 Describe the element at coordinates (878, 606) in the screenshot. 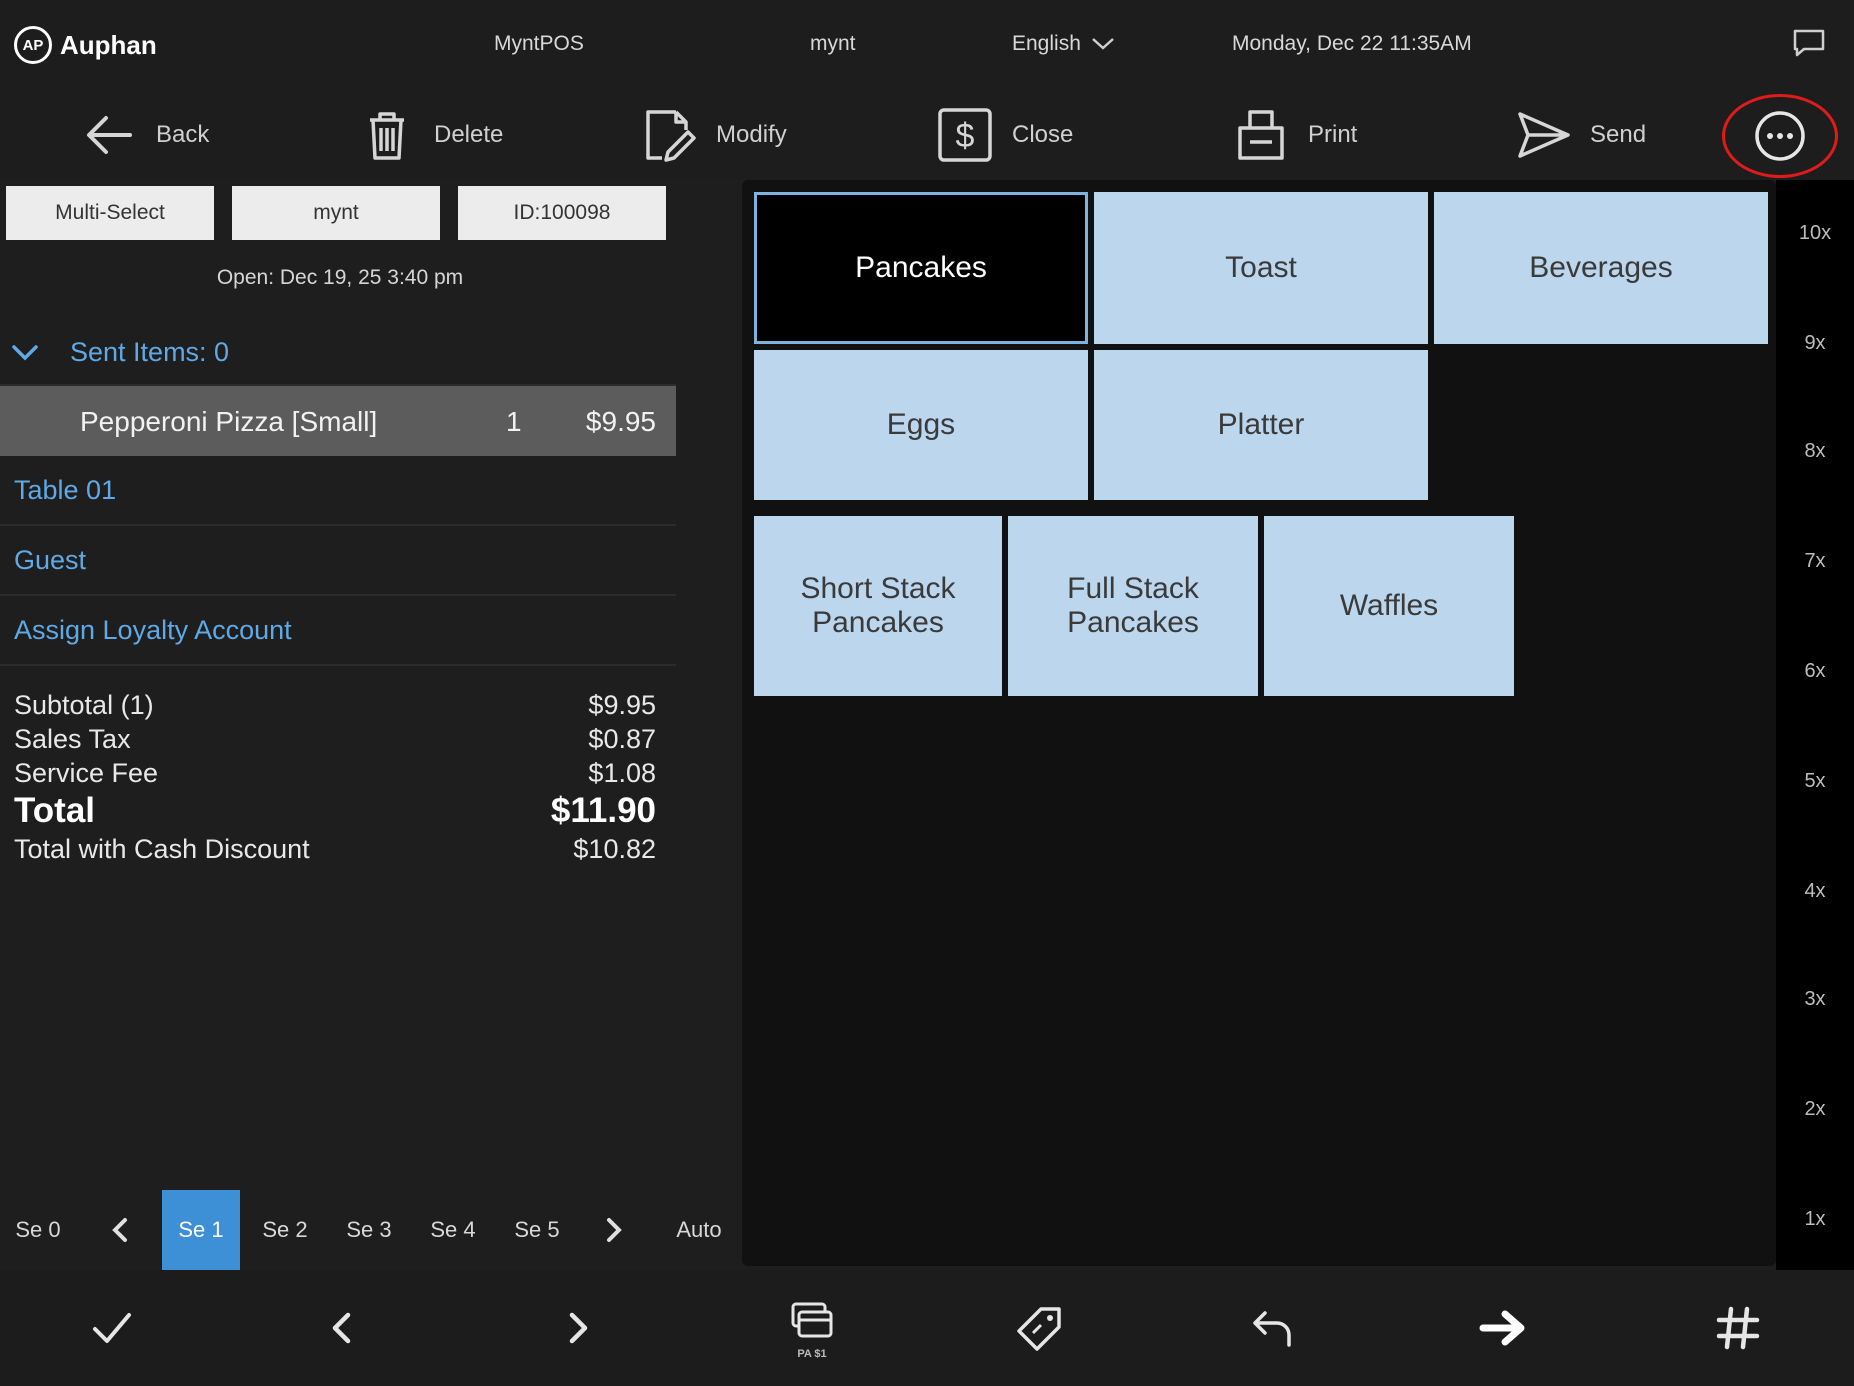

I see `item-short-stack-pancakes: Short Stack Pancakes` at that location.